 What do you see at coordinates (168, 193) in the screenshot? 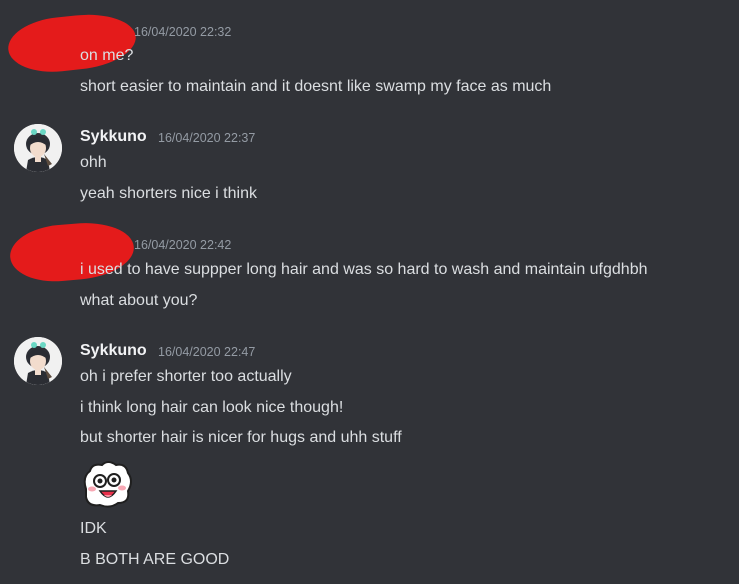
I see `message-line: yeah shorters nice i think` at bounding box center [168, 193].